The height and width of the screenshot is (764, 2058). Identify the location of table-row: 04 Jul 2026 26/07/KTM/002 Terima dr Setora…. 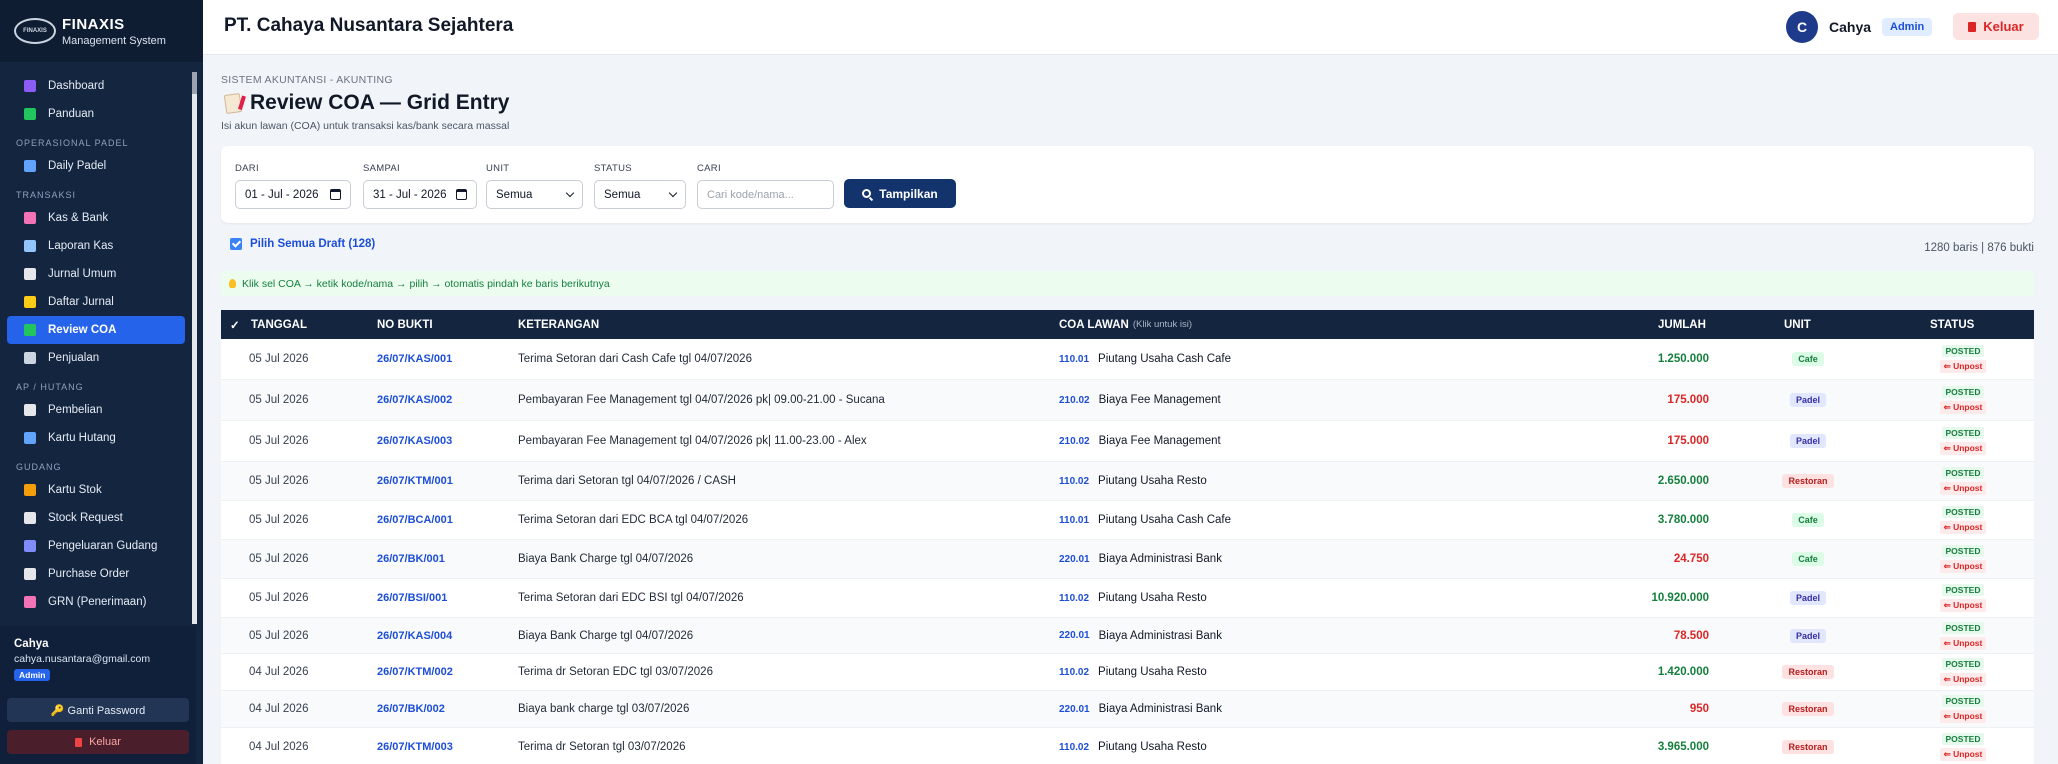
(1127, 672).